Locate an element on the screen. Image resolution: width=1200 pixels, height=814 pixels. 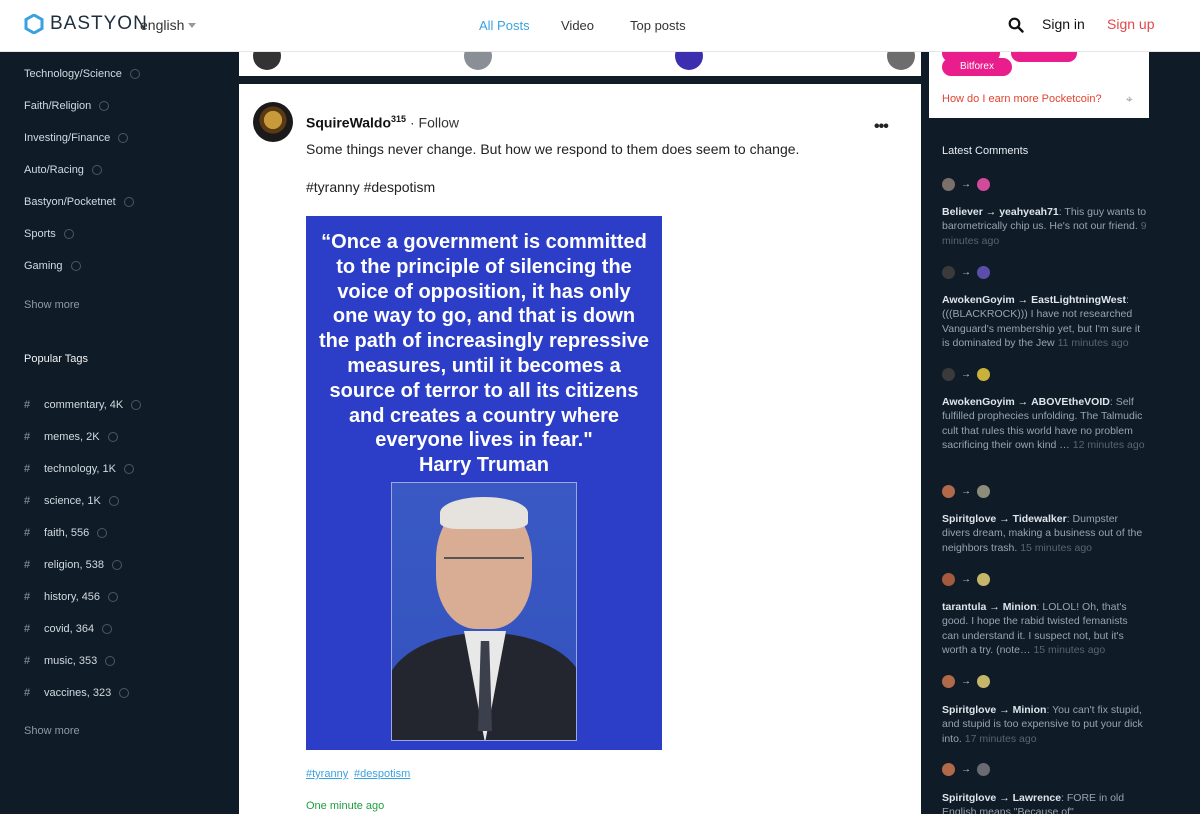
sidebar-item-investing-finance: Investing/Finance is located at coordinates (76, 138).